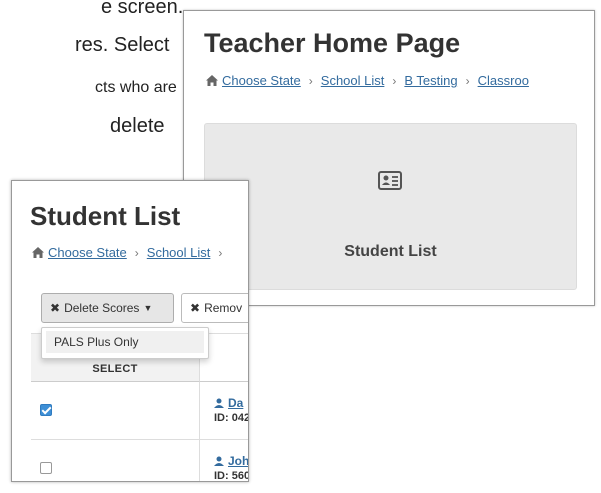 The width and height of the screenshot is (601, 493). Describe the element at coordinates (137, 126) in the screenshot. I see `background-text-line-4: delete` at that location.